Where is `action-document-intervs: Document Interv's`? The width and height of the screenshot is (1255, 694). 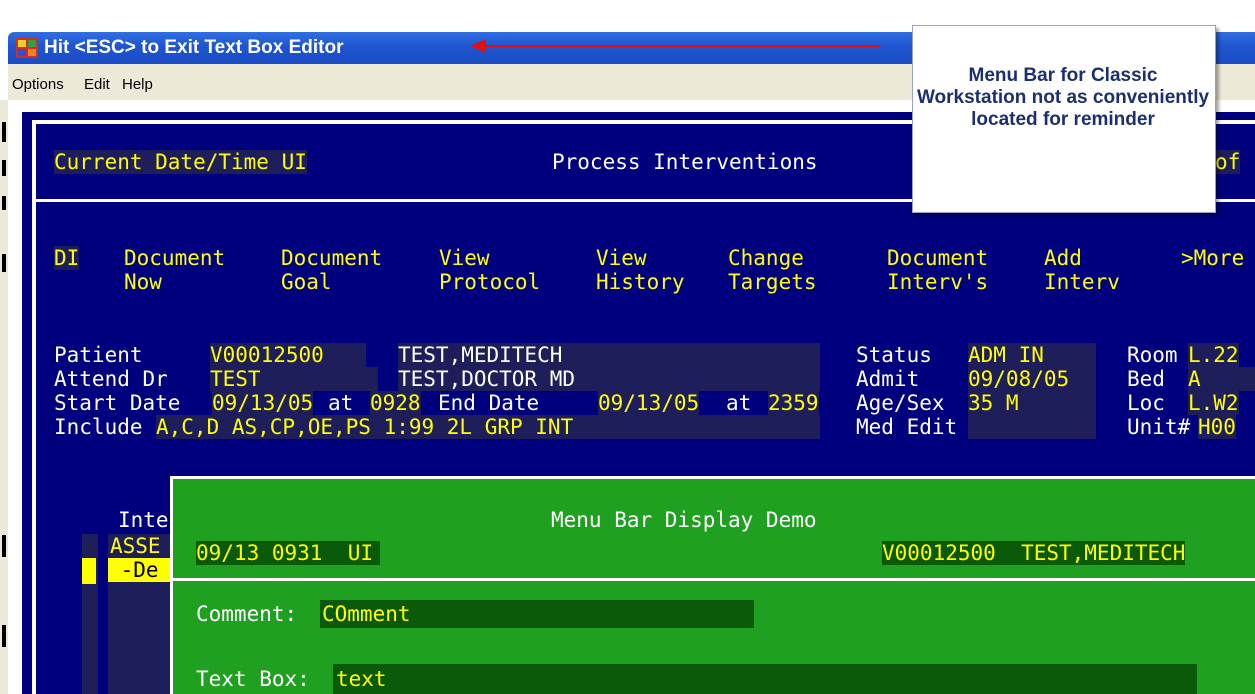 action-document-intervs: Document Interv's is located at coordinates (937, 270).